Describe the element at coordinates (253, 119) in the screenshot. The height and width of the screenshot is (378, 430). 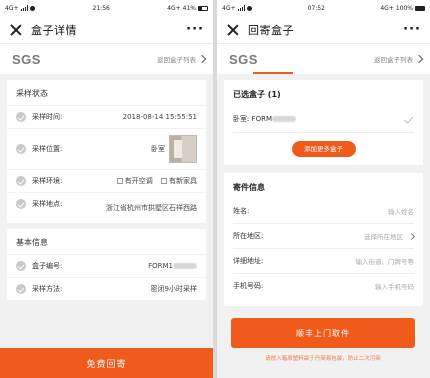
I see `box-label: 卧室: FORM` at that location.